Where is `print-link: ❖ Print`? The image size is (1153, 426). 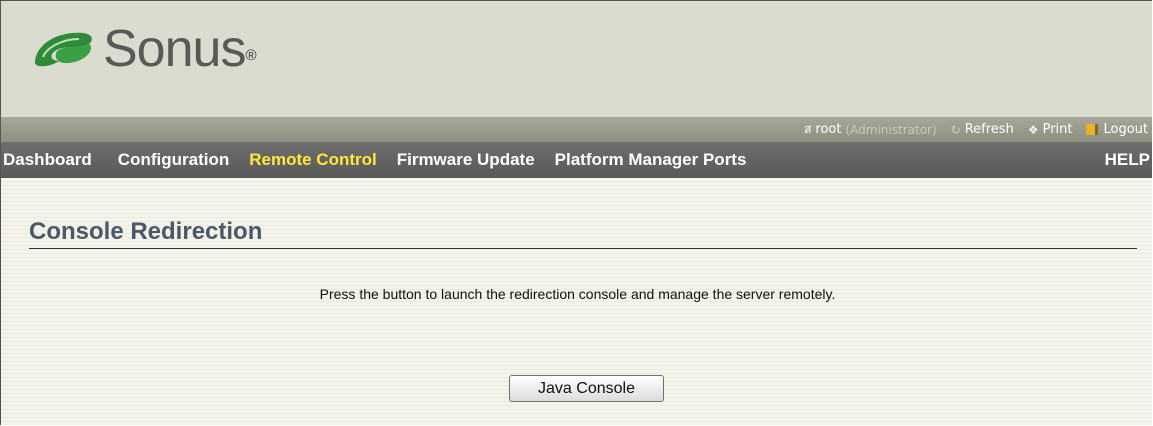 print-link: ❖ Print is located at coordinates (1050, 129).